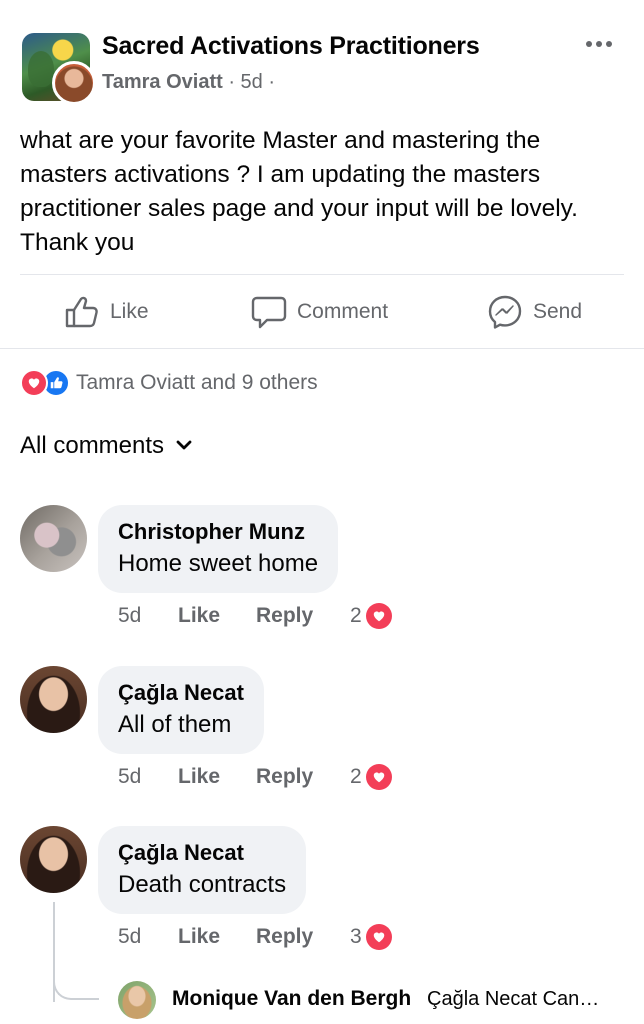 The height and width of the screenshot is (1024, 644). I want to click on love-reaction-icon, so click(34, 383).